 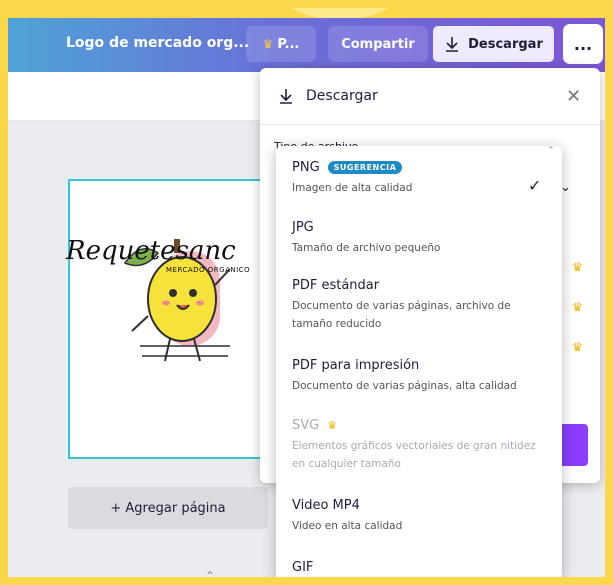 What do you see at coordinates (430, 124) in the screenshot?
I see `divider` at bounding box center [430, 124].